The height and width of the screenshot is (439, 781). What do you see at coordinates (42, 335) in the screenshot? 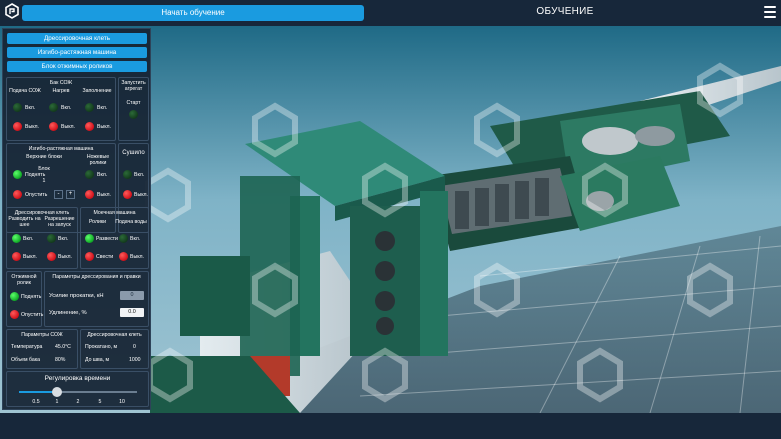
I see `coolant-params-title: Параметры СОЖ` at bounding box center [42, 335].